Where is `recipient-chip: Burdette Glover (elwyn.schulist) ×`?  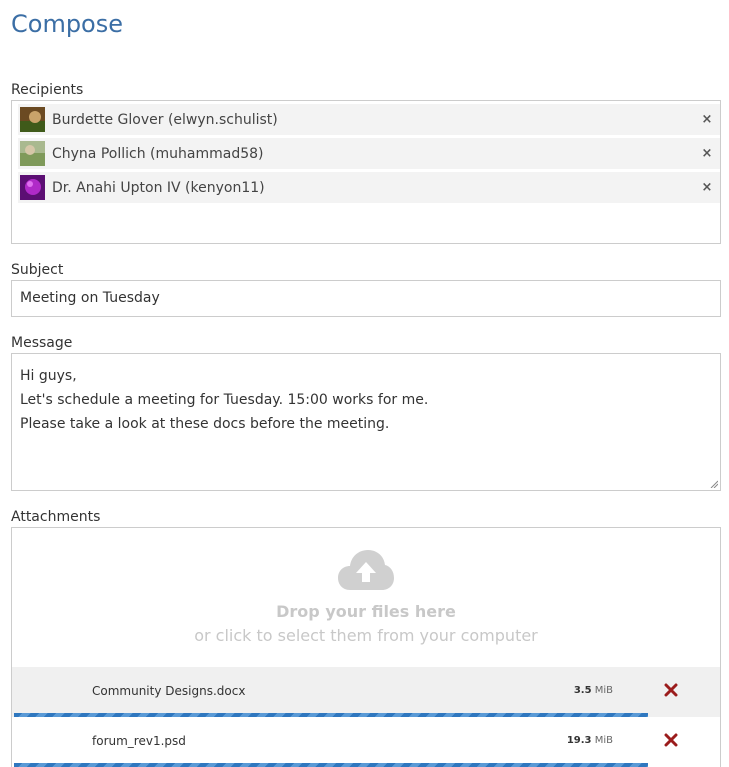
recipient-chip: Burdette Glover (elwyn.schulist) × is located at coordinates (369, 119).